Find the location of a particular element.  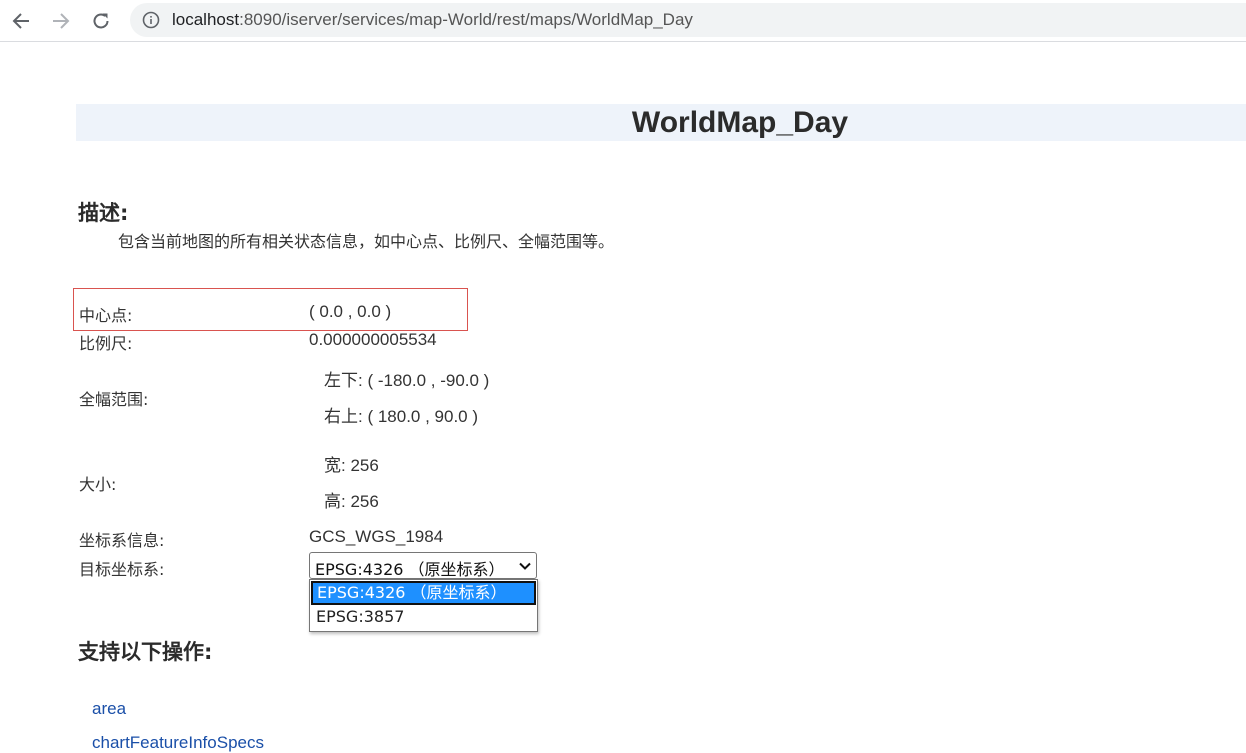

arrow-right-icon is located at coordinates (61, 21).